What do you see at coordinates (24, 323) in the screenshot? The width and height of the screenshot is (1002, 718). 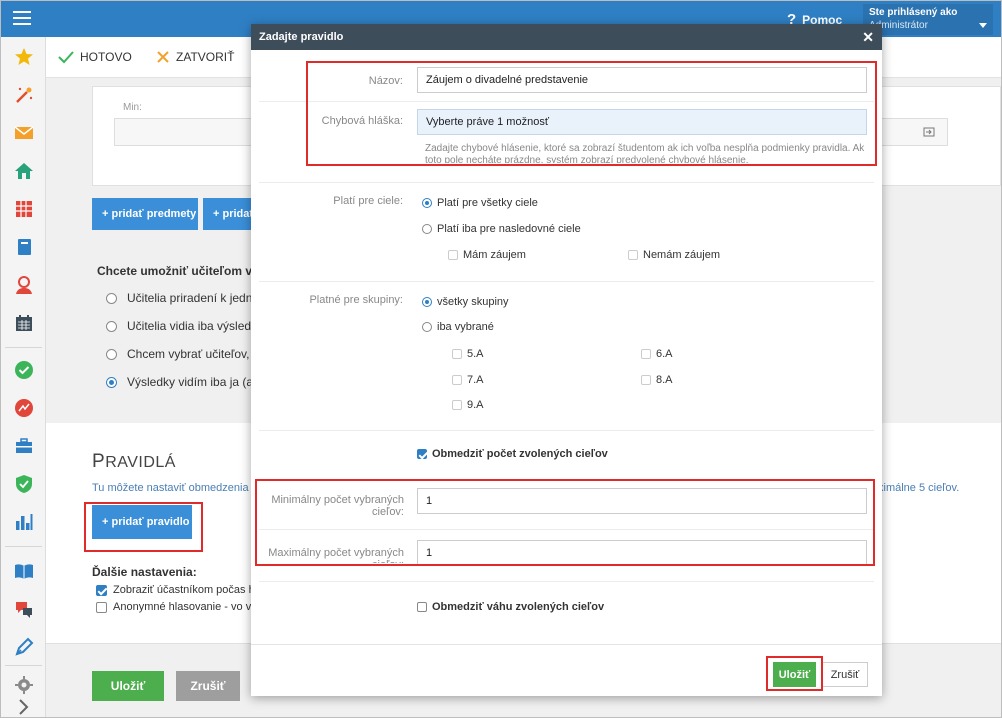 I see `calendar-icon` at bounding box center [24, 323].